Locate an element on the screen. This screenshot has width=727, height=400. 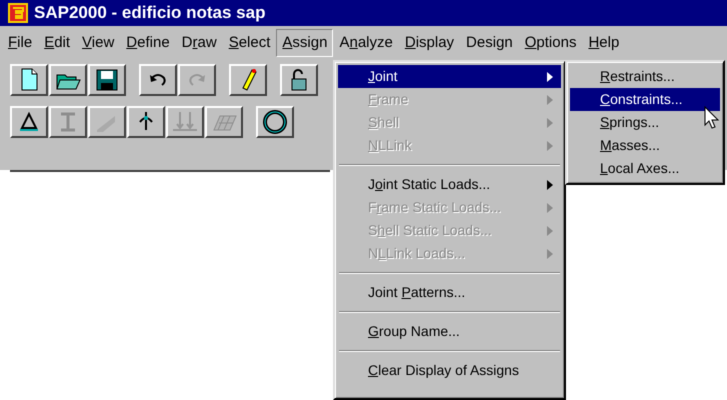
menu-item: Joint is located at coordinates (449, 76).